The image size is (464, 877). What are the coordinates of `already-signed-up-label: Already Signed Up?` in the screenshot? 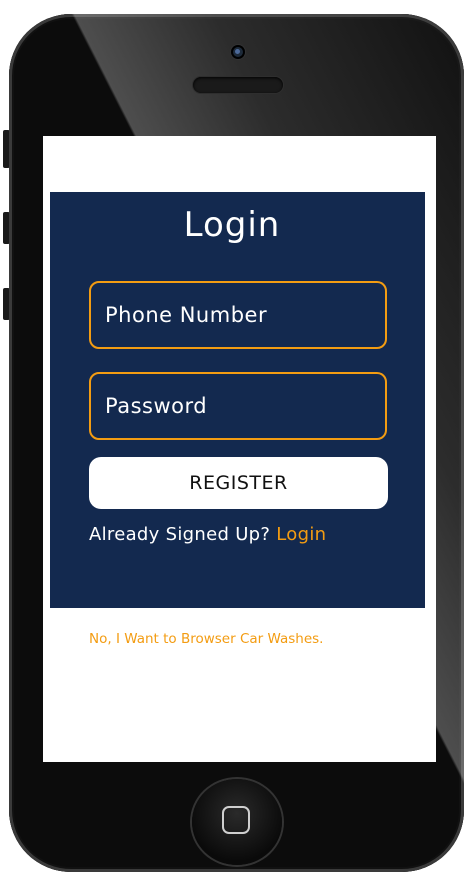 It's located at (180, 534).